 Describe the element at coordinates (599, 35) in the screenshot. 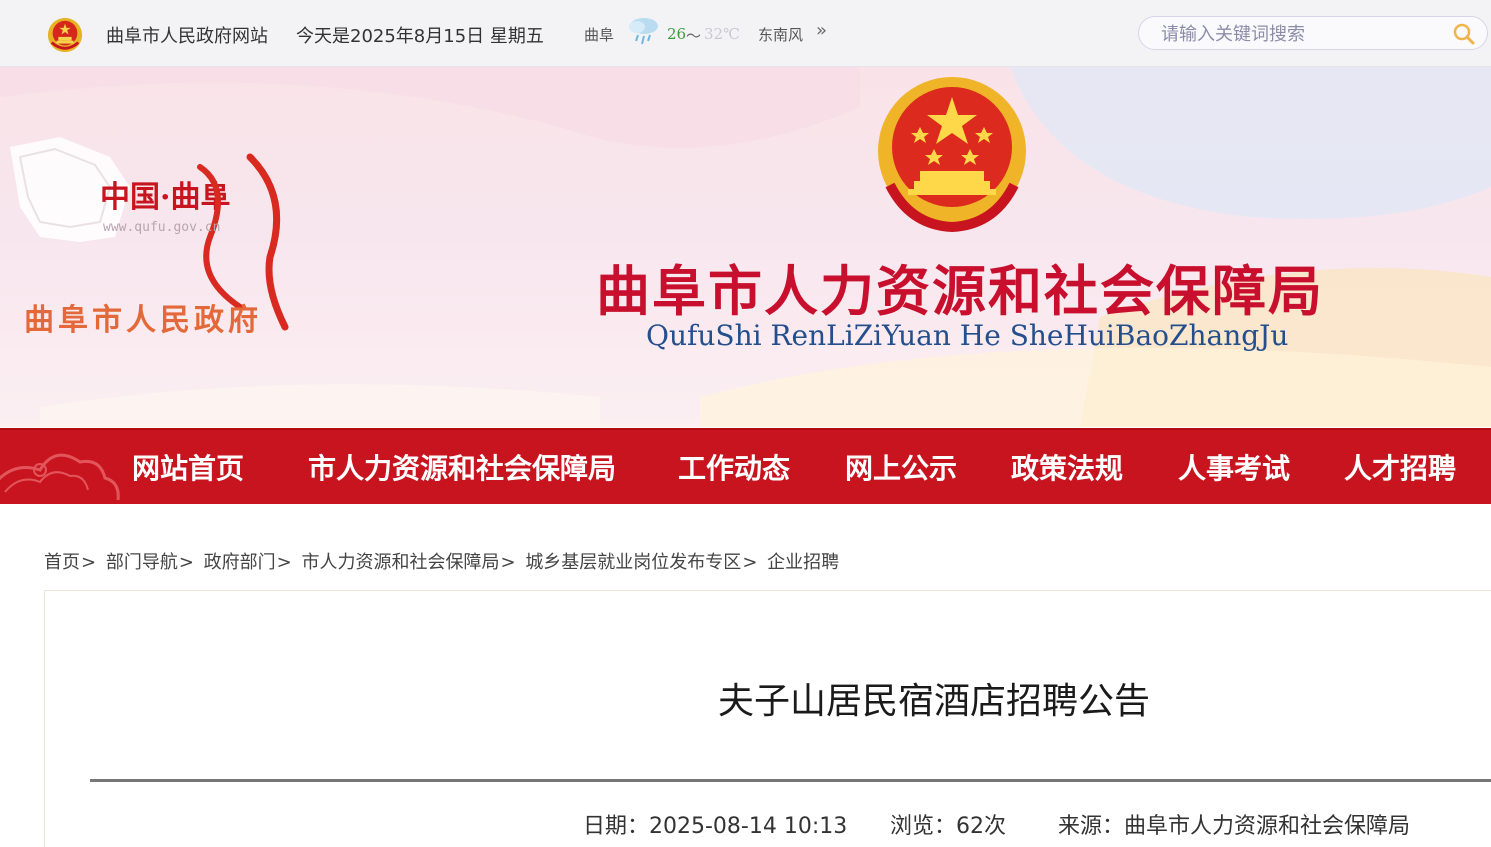

I see `weather-city: 曲阜` at that location.